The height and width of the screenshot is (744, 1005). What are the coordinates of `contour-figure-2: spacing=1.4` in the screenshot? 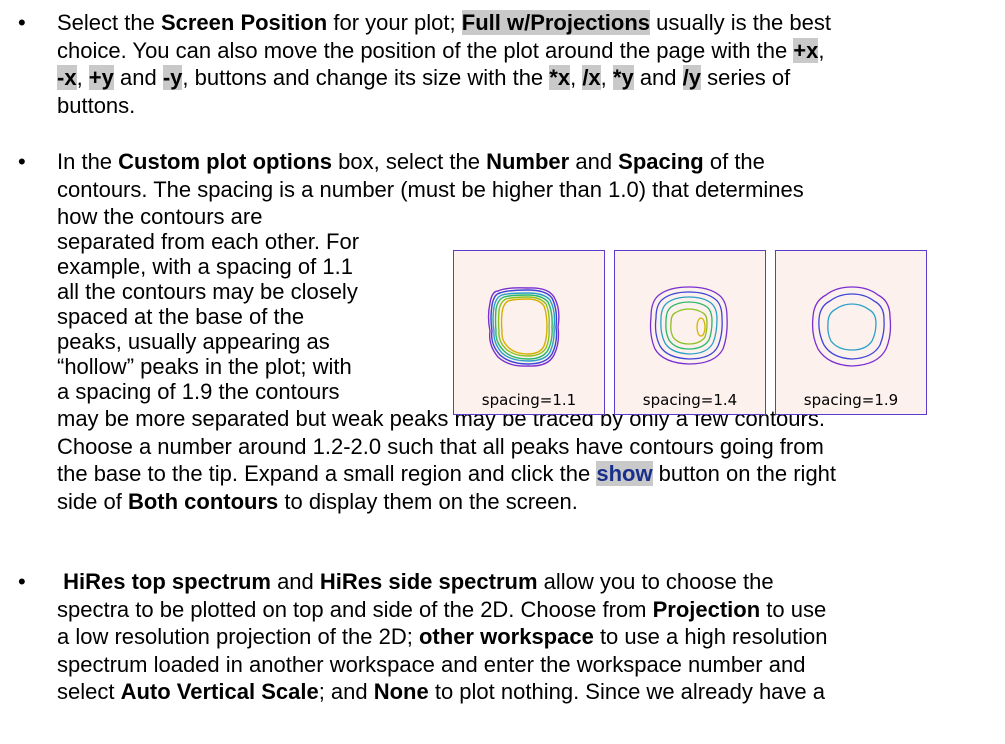 It's located at (690, 332).